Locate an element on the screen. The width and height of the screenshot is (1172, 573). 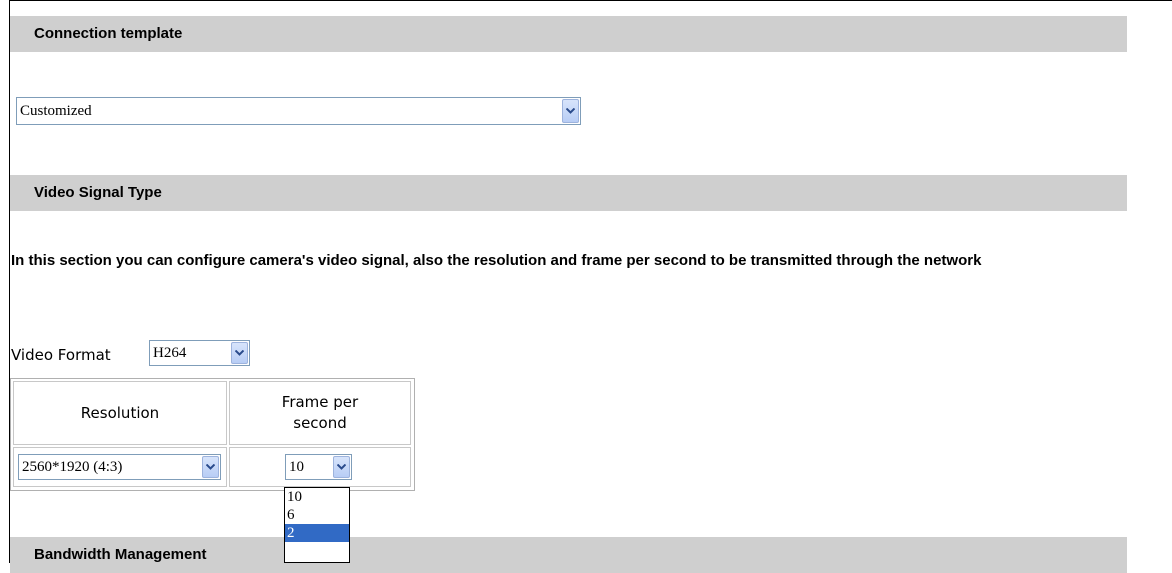
column-header-label: Resolution is located at coordinates (120, 413).